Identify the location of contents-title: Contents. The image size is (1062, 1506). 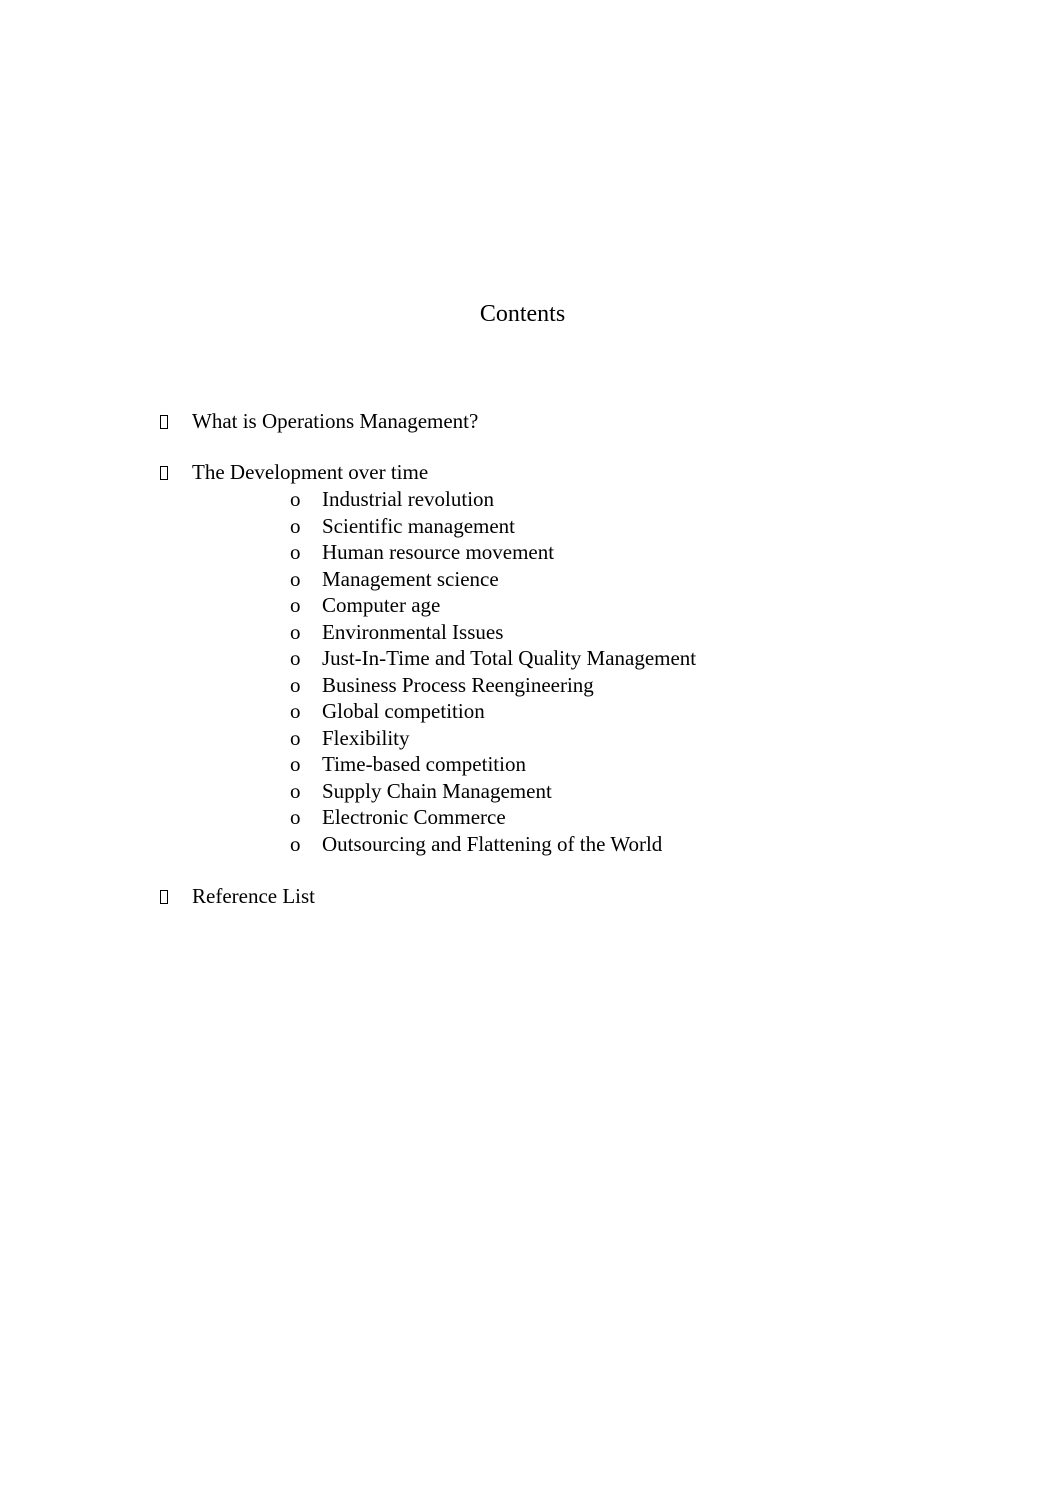
(522, 314).